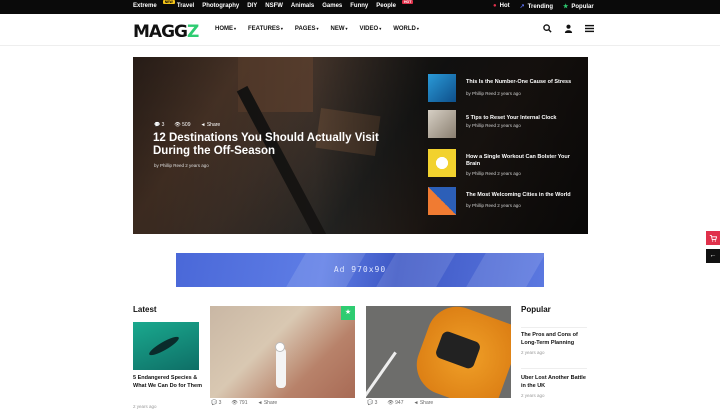  I want to click on site-logo: MAGGZ, so click(166, 32).